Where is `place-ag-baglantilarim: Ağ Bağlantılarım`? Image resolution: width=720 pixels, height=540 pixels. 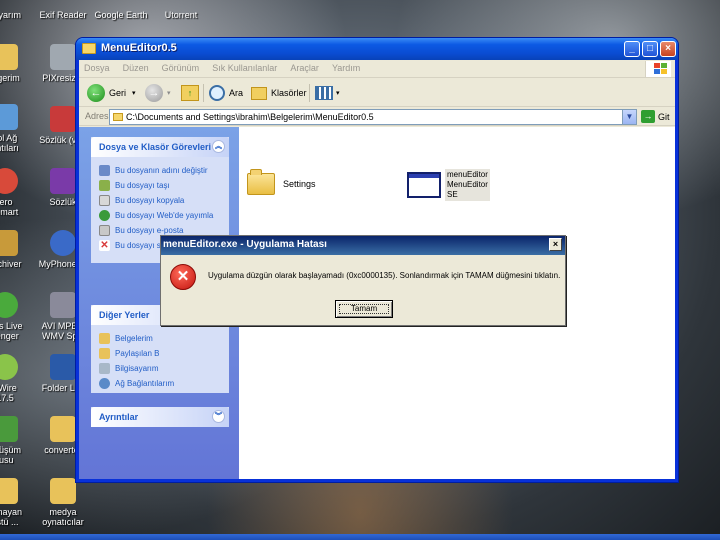
place-ag-baglantilarim: Ağ Bağlantılarım is located at coordinates (161, 383).